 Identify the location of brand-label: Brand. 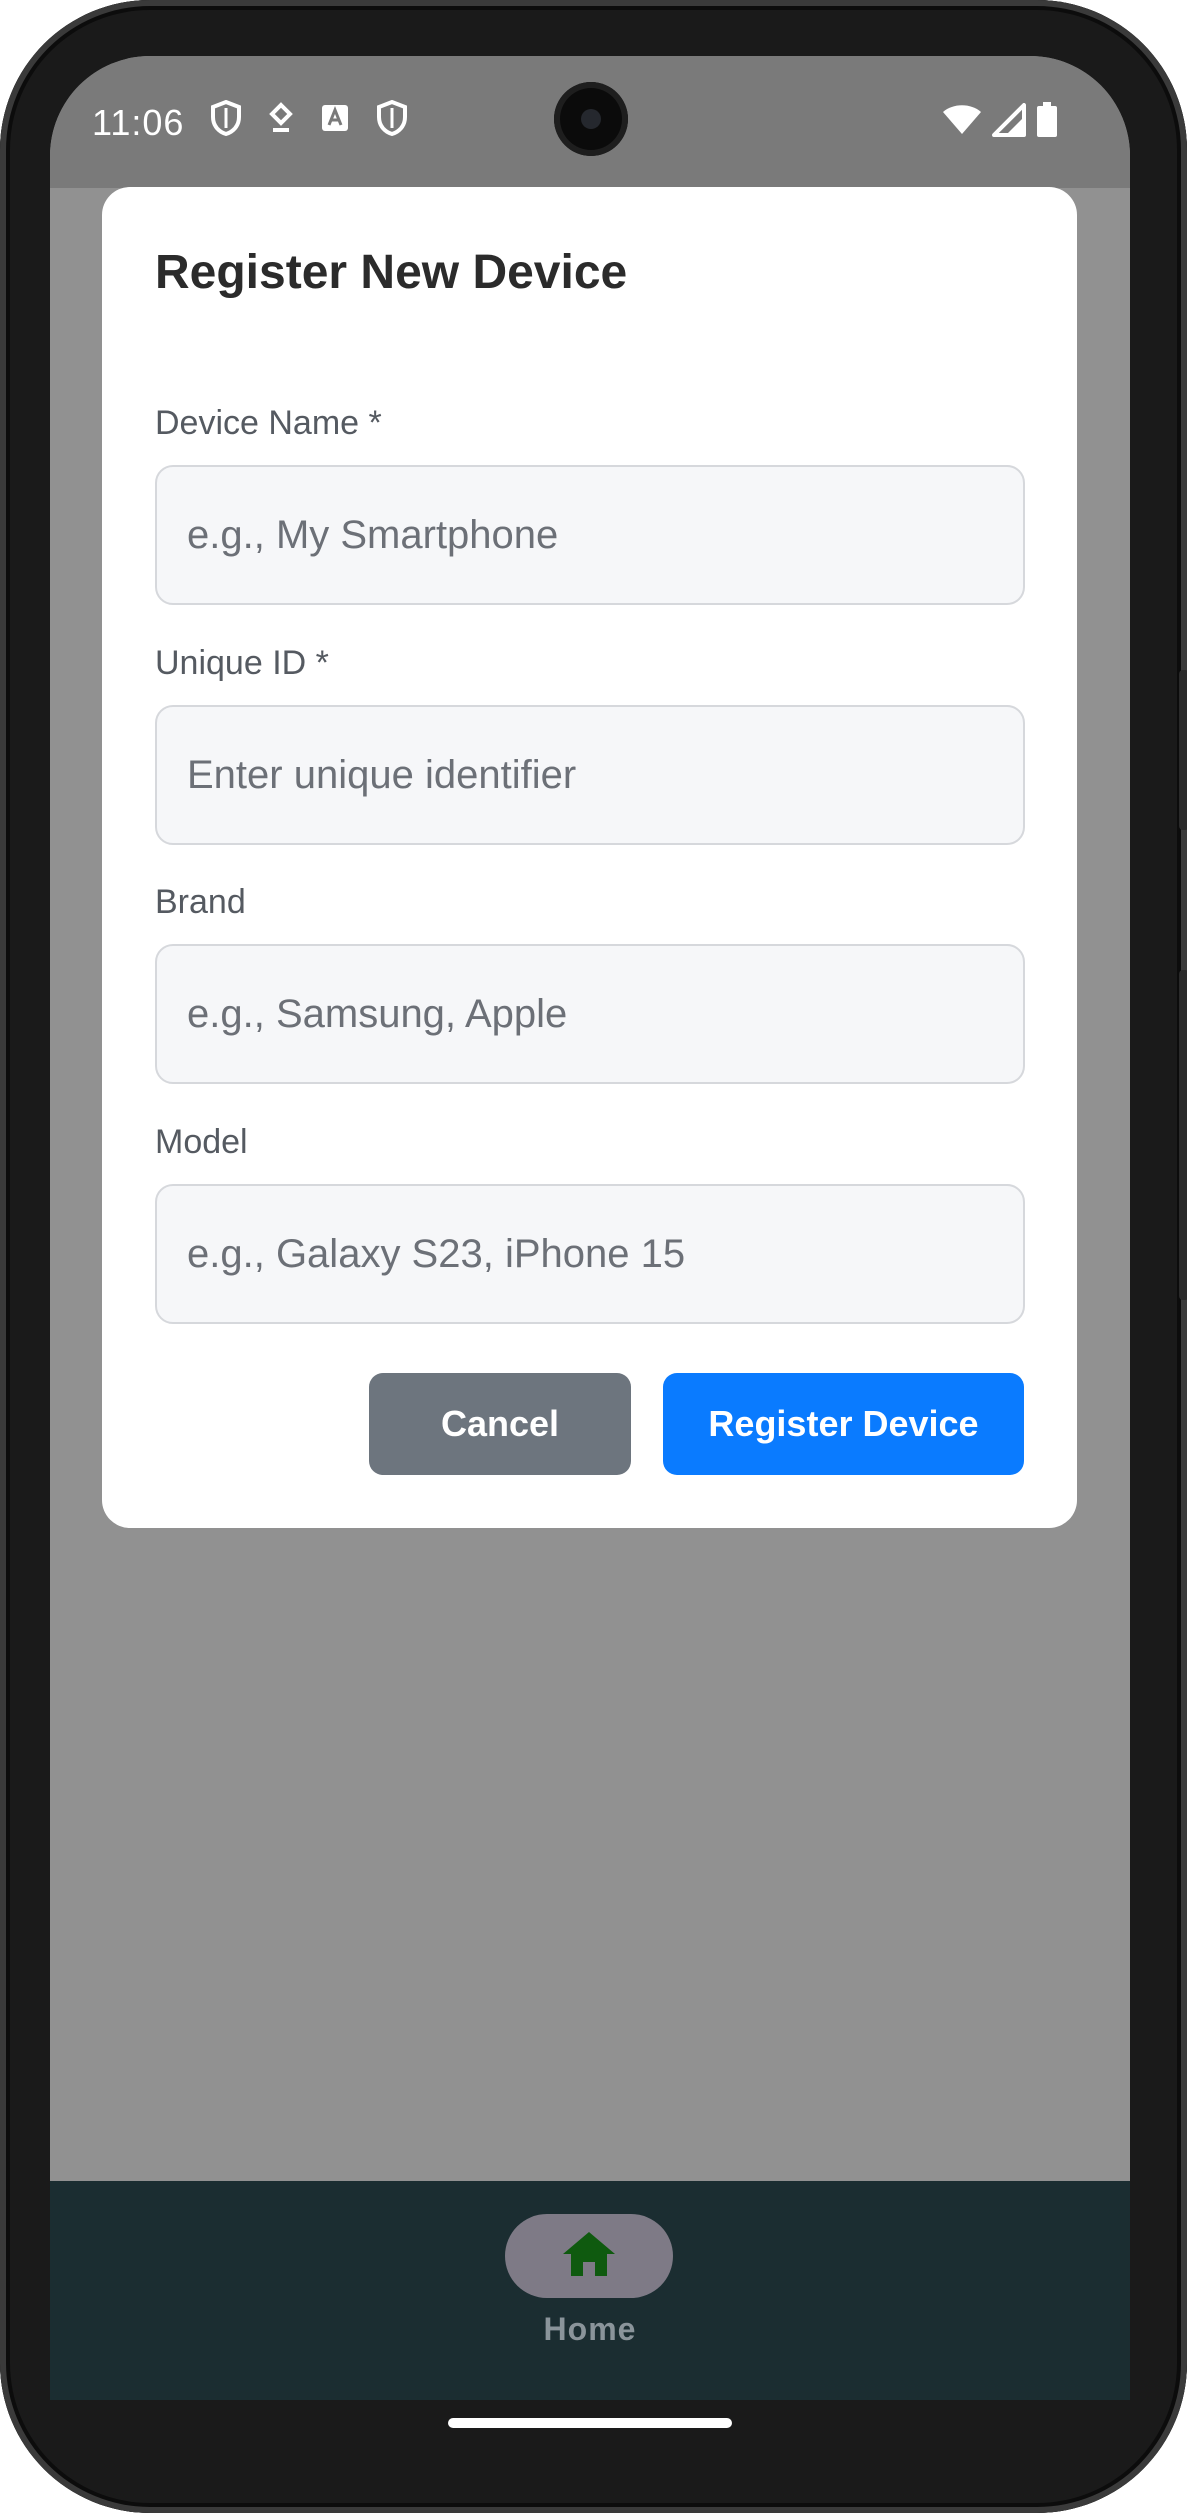
(200, 902).